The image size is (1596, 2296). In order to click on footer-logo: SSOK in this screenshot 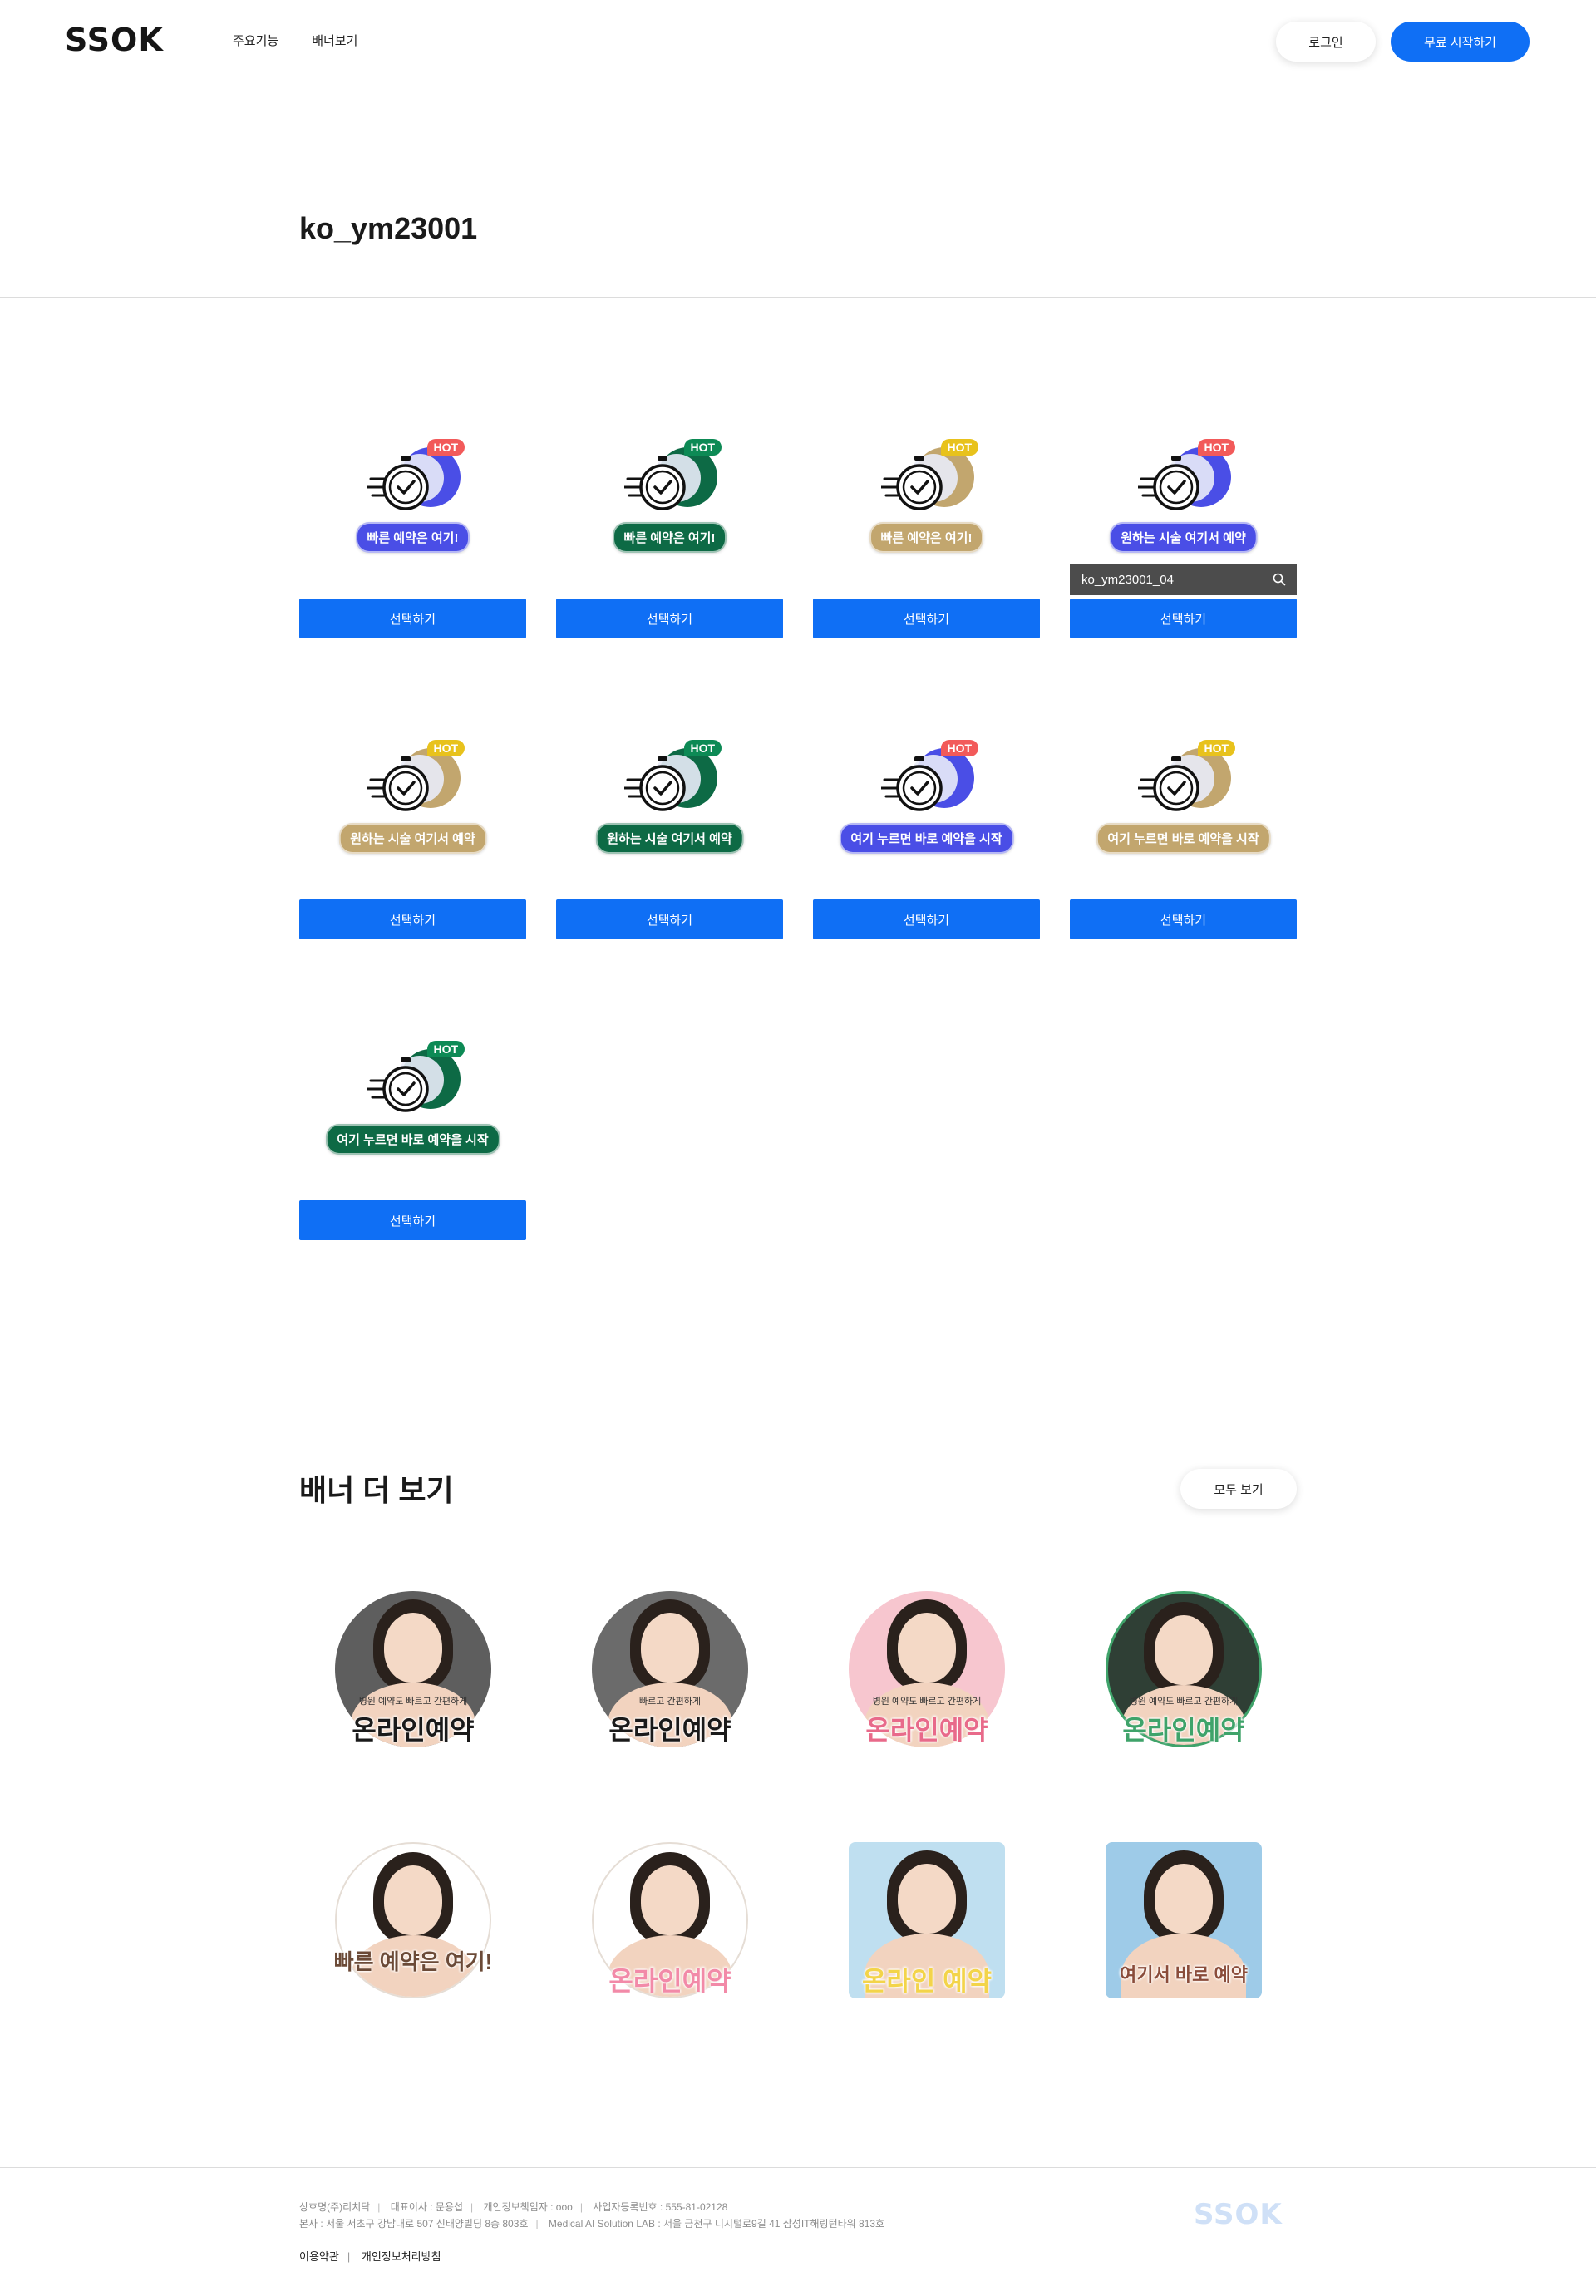, I will do `click(1238, 2214)`.